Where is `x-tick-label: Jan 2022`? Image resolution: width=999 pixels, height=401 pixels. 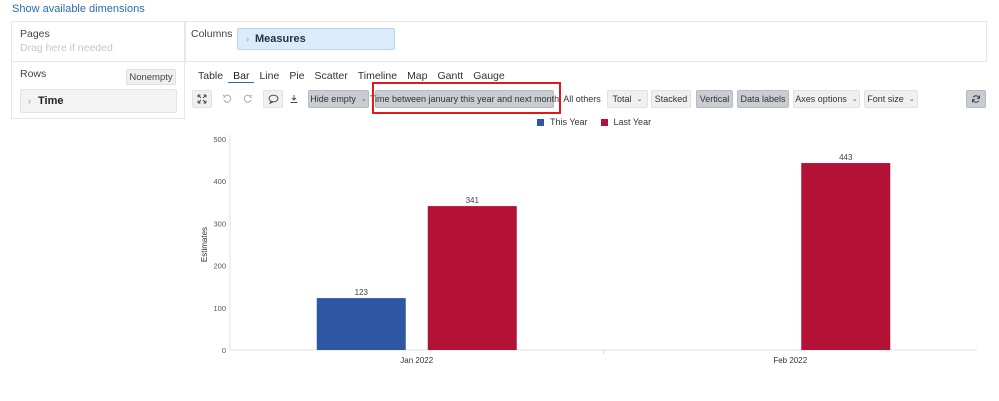 x-tick-label: Jan 2022 is located at coordinates (416, 360).